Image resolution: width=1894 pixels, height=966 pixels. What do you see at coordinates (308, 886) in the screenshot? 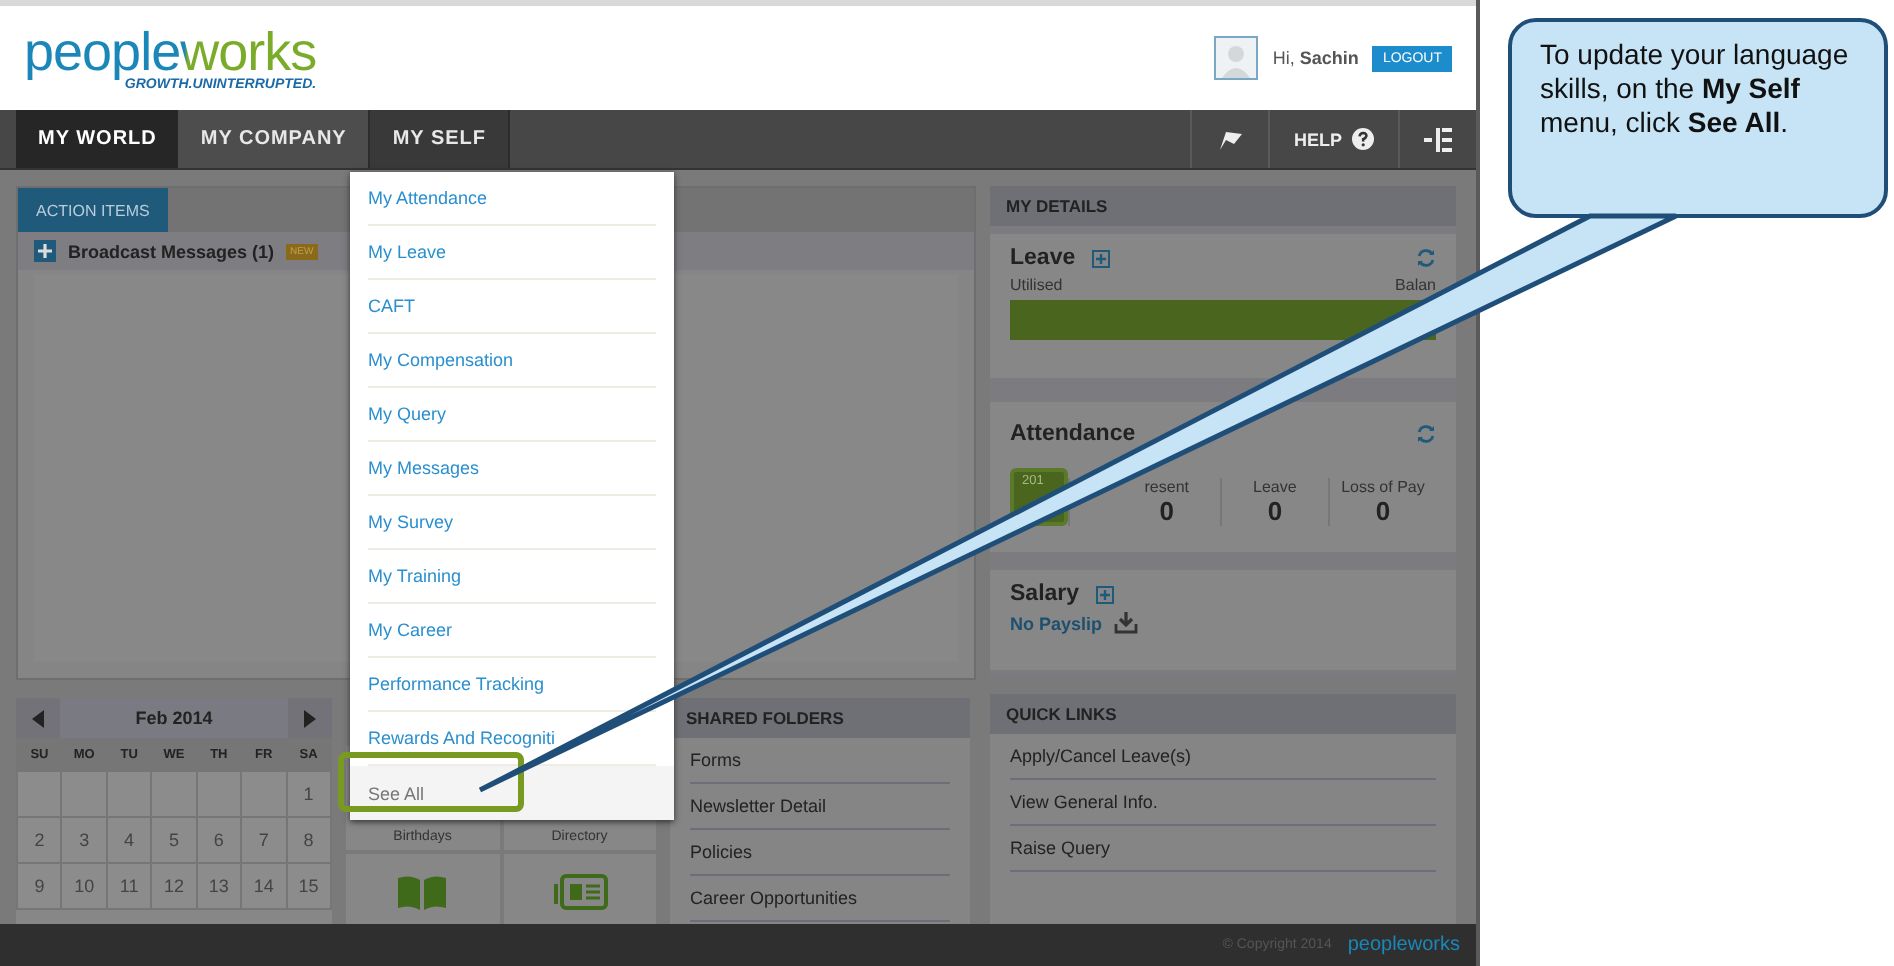
I see `calendar-day: 15` at bounding box center [308, 886].